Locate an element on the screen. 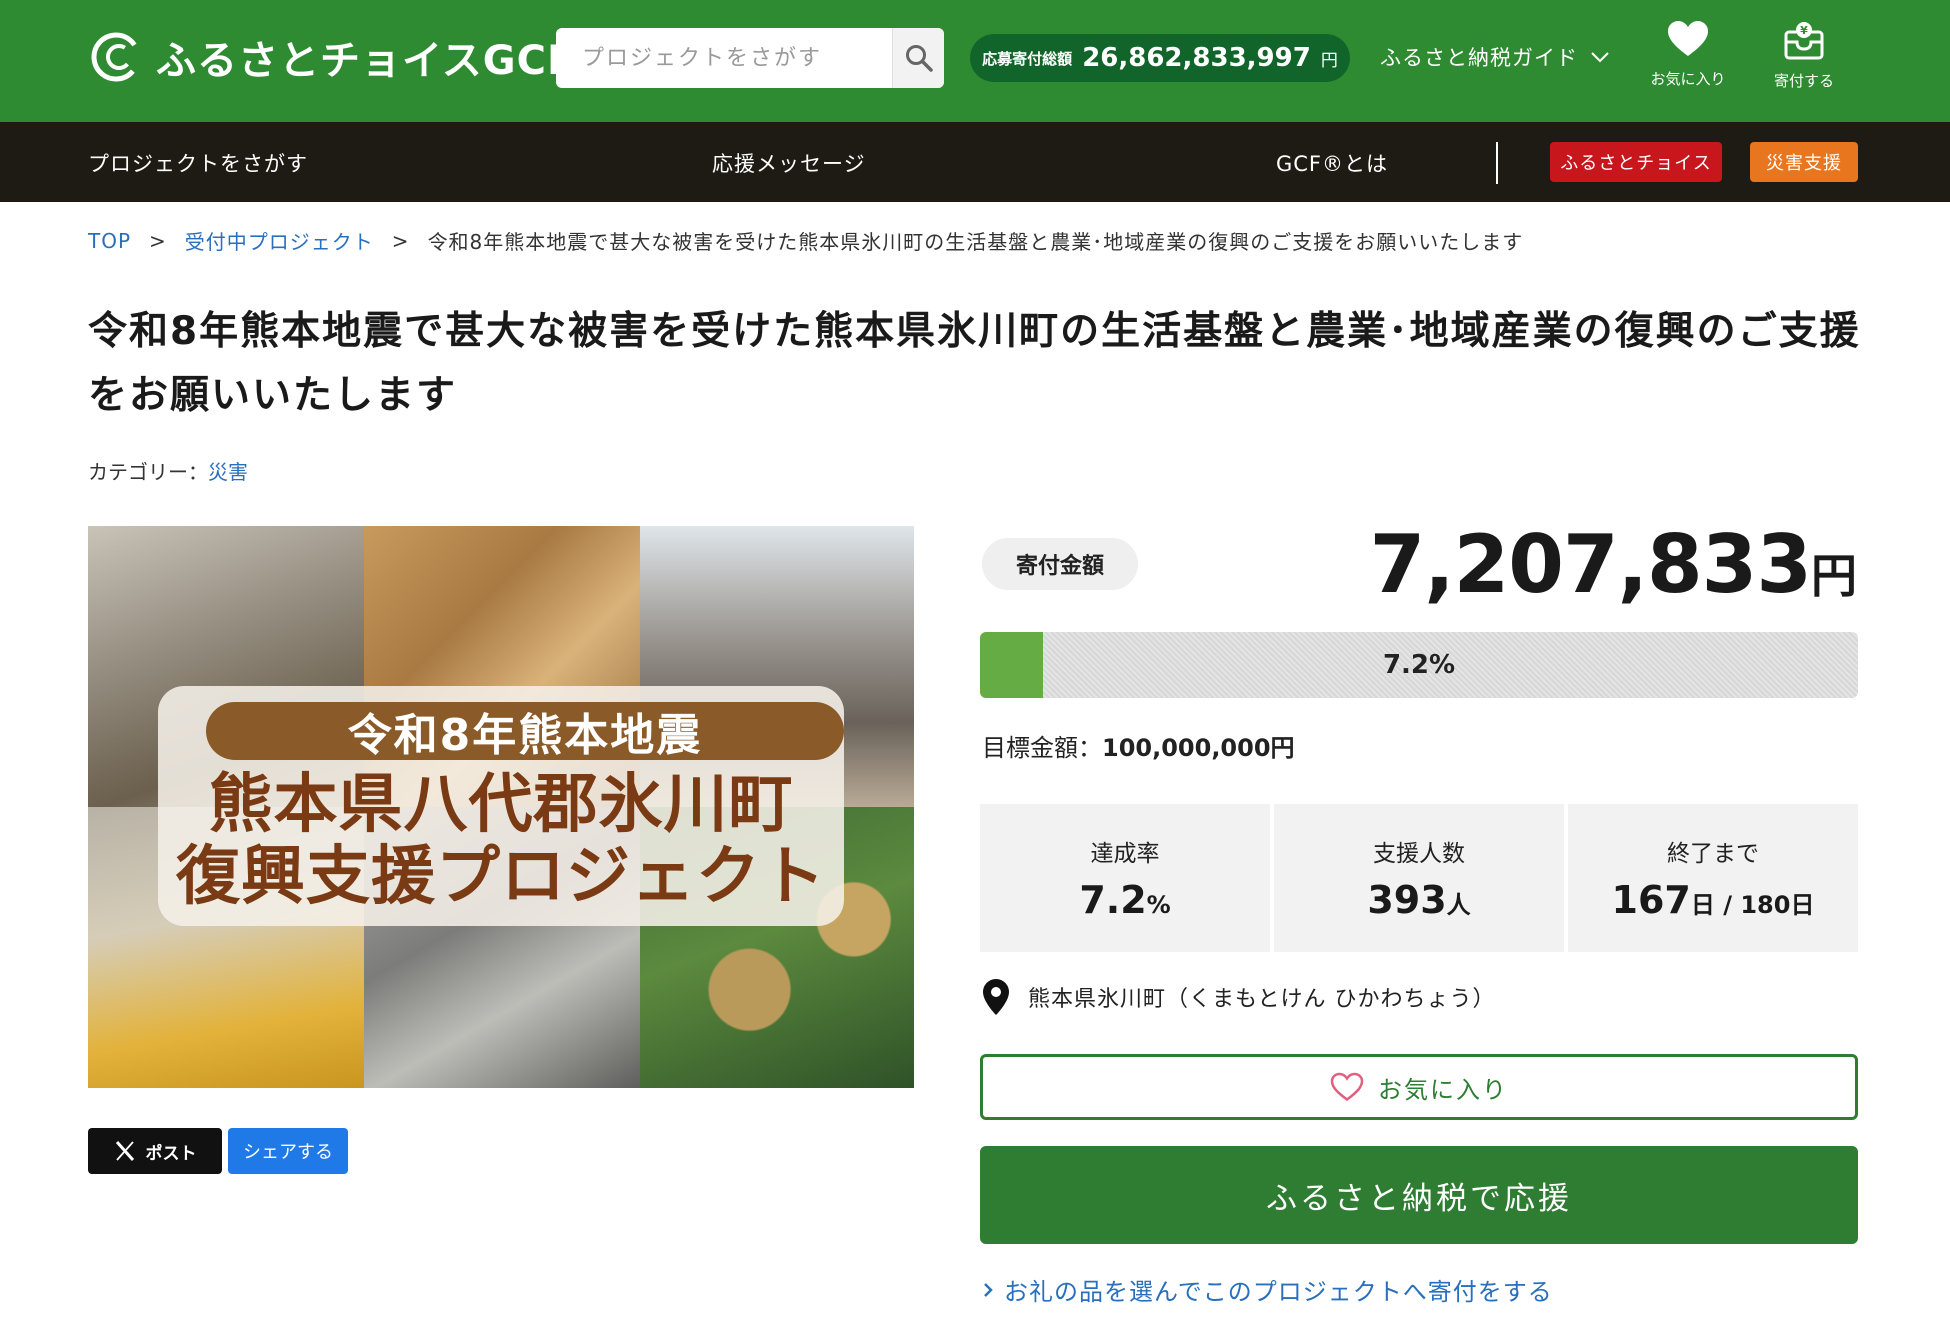  furusato-guide-menu: ふるさと納税ガイド is located at coordinates (1495, 57).